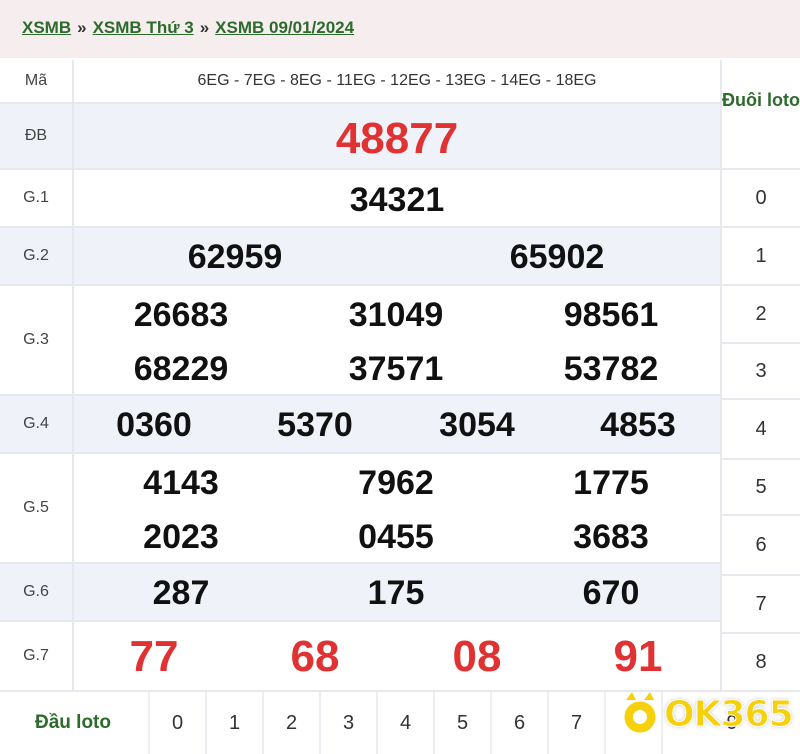 This screenshot has width=800, height=754. What do you see at coordinates (290, 723) in the screenshot?
I see `dau-loto-cell: 2` at bounding box center [290, 723].